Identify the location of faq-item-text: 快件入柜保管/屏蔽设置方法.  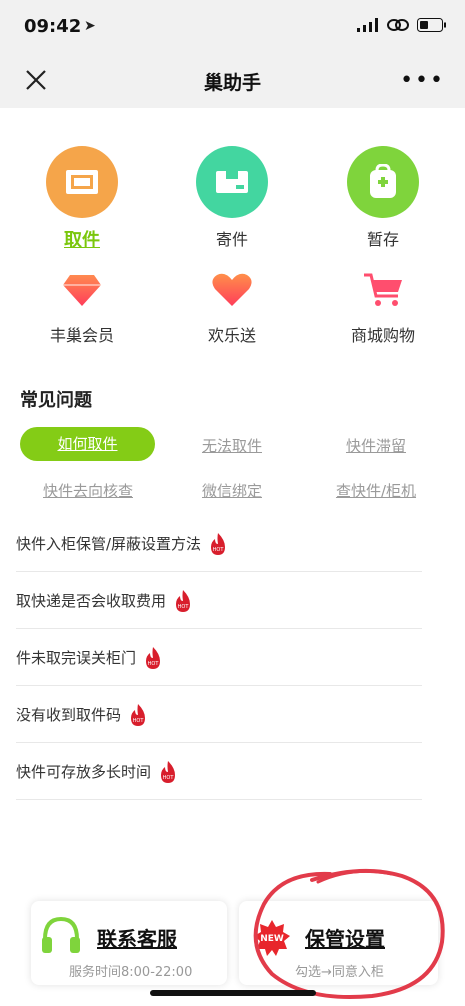
(109, 544).